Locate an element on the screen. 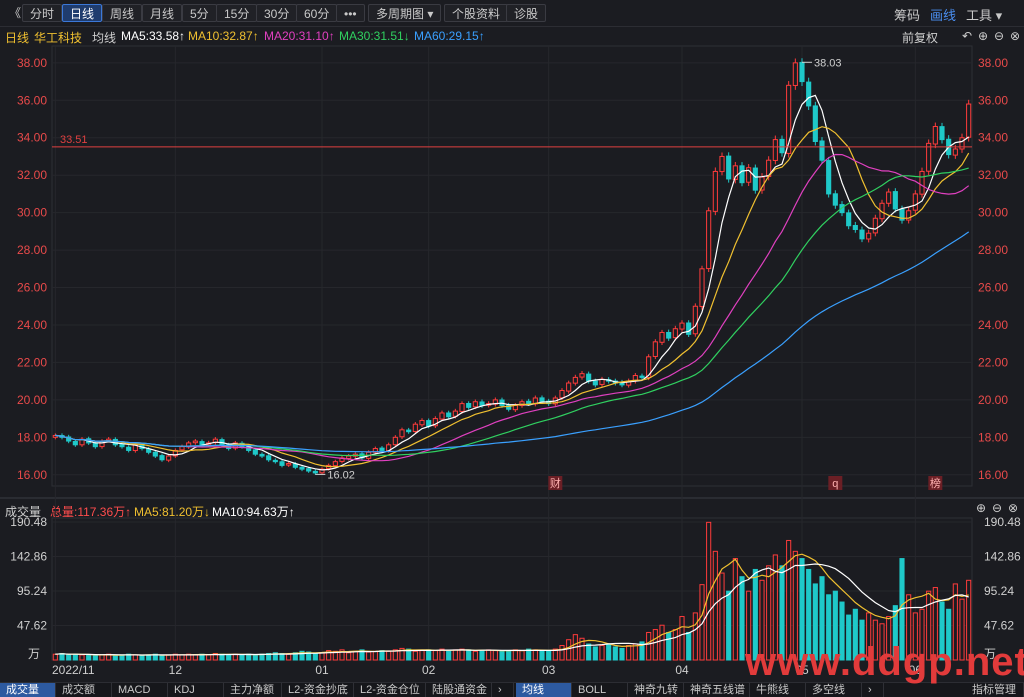  watermark-logo: www.ddgp.net is located at coordinates (884, 662).